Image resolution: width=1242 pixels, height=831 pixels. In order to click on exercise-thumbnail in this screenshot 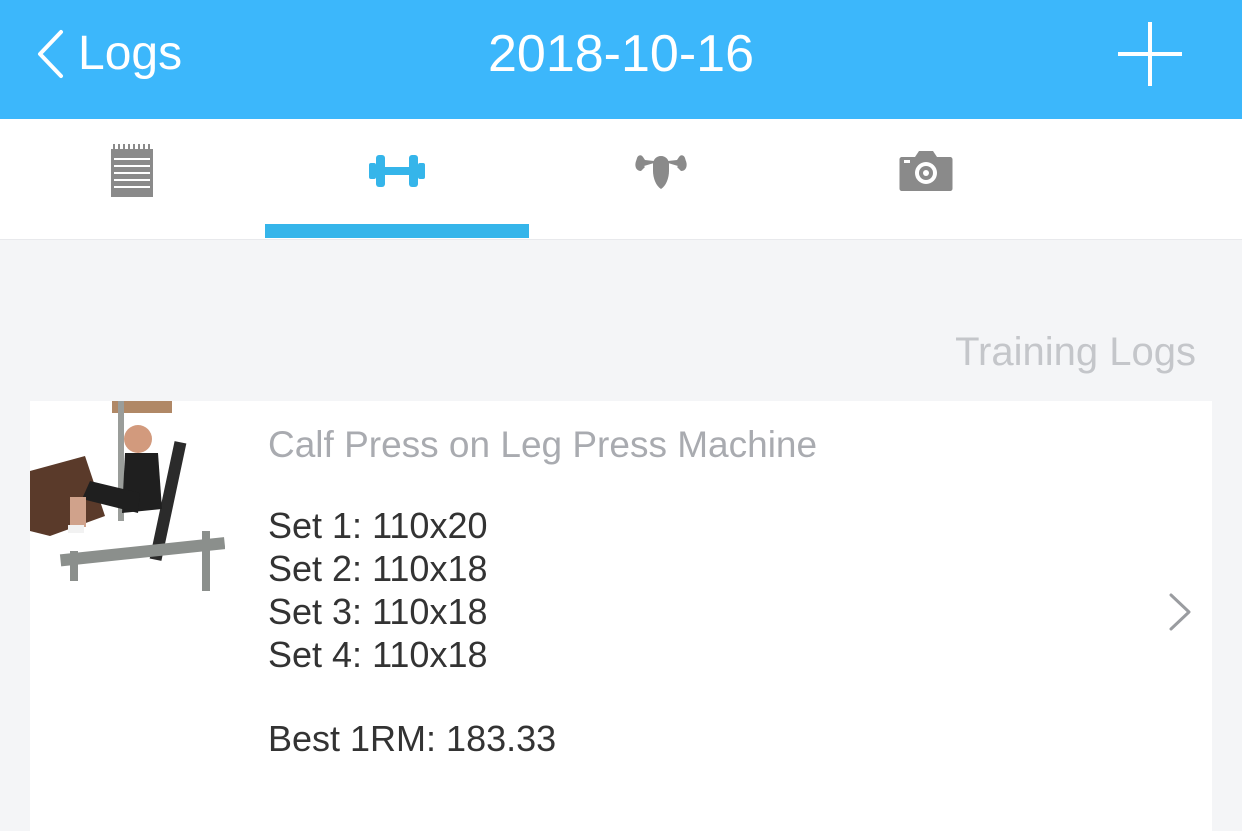, I will do `click(127, 498)`.